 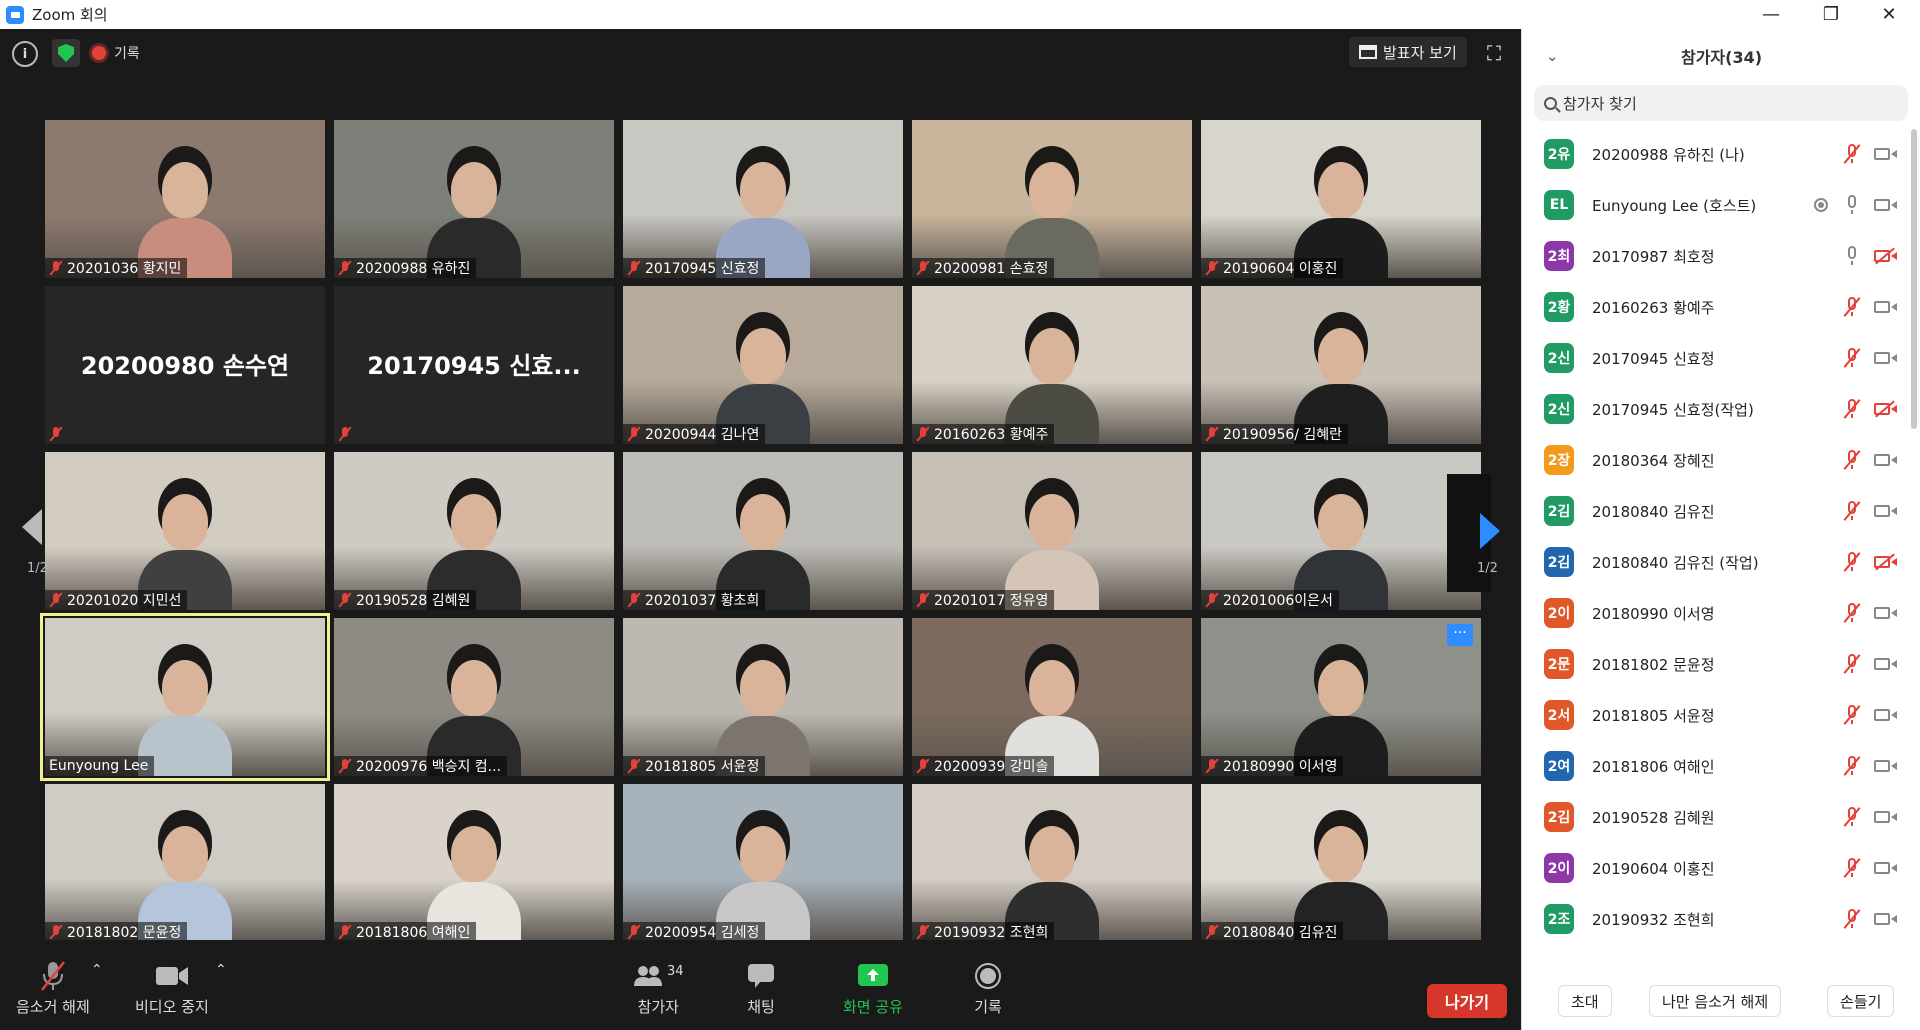 What do you see at coordinates (761, 976) in the screenshot?
I see `chat-bubble-icon` at bounding box center [761, 976].